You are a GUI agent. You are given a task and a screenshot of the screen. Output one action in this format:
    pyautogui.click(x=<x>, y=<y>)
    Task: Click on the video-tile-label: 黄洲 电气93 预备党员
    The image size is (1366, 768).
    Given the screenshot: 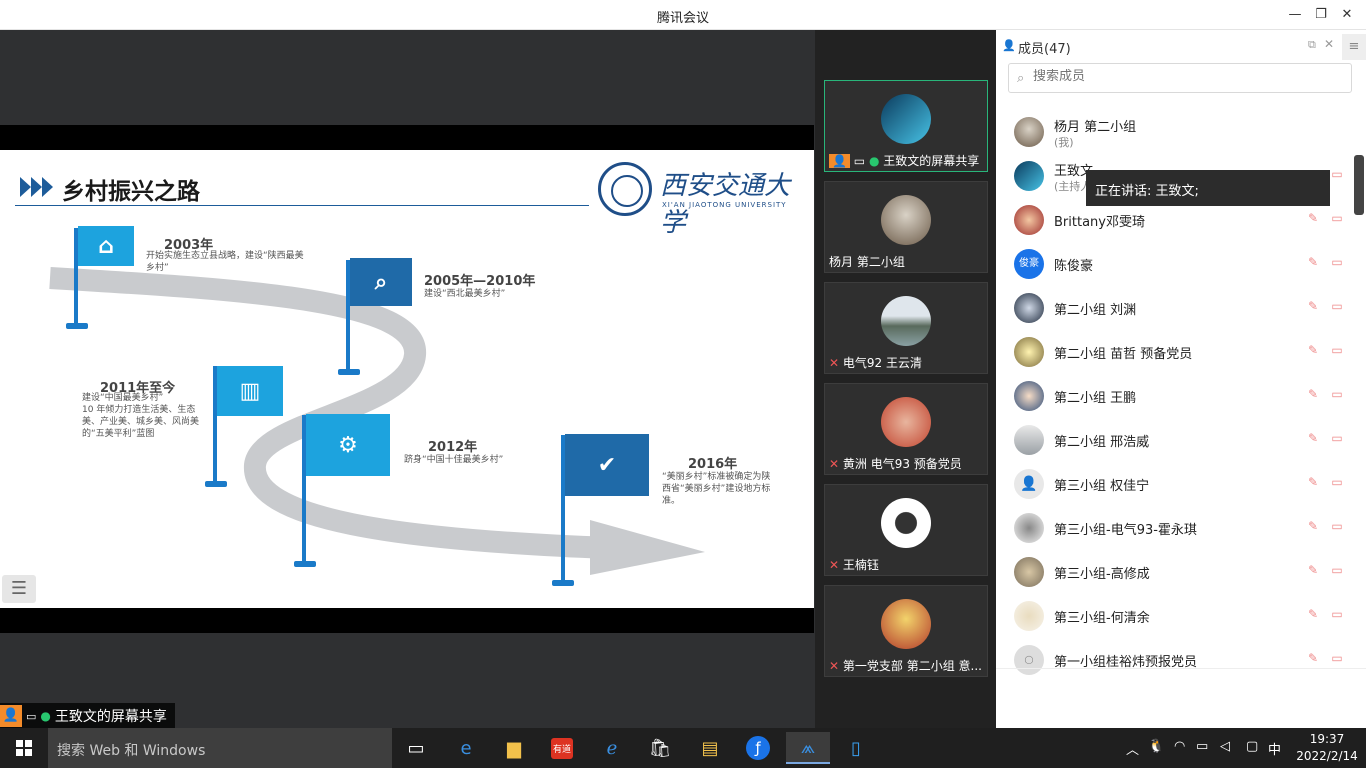 What is the action you would take?
    pyautogui.click(x=902, y=464)
    